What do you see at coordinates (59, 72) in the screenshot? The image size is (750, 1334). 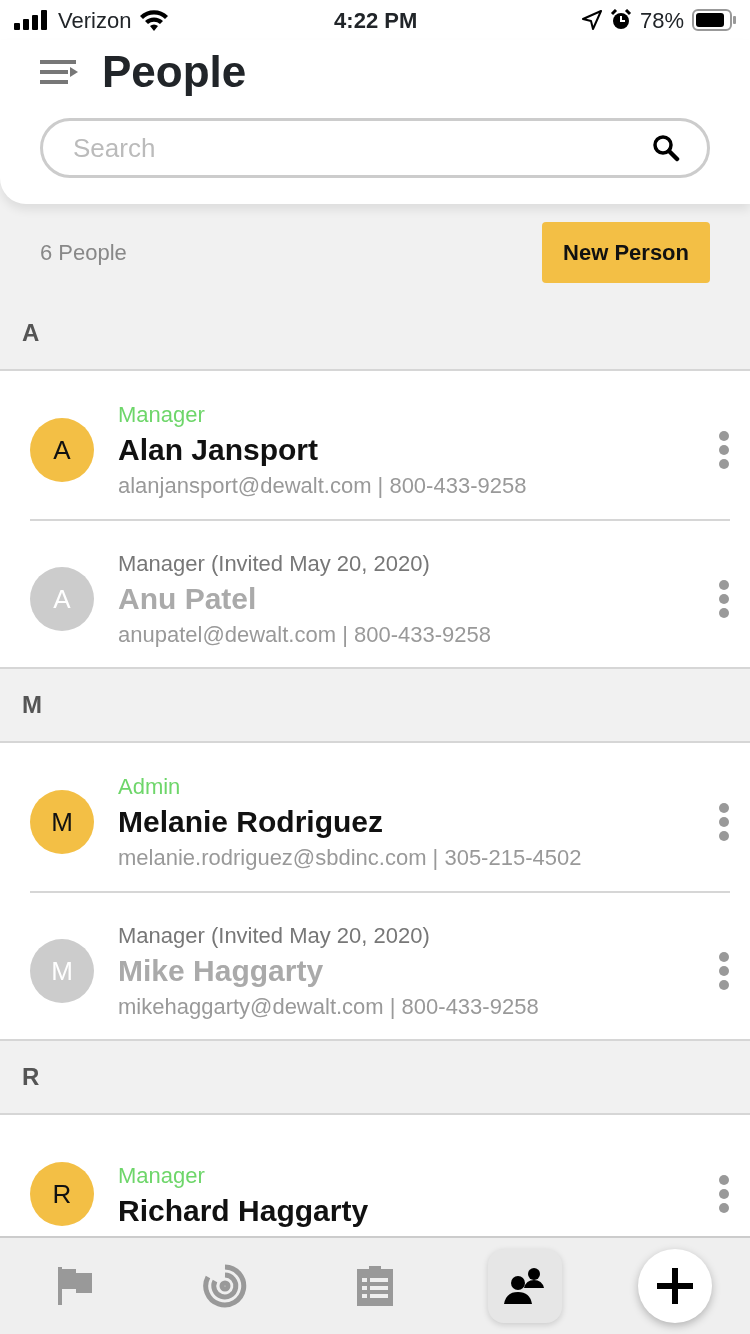 I see `menu-icon` at bounding box center [59, 72].